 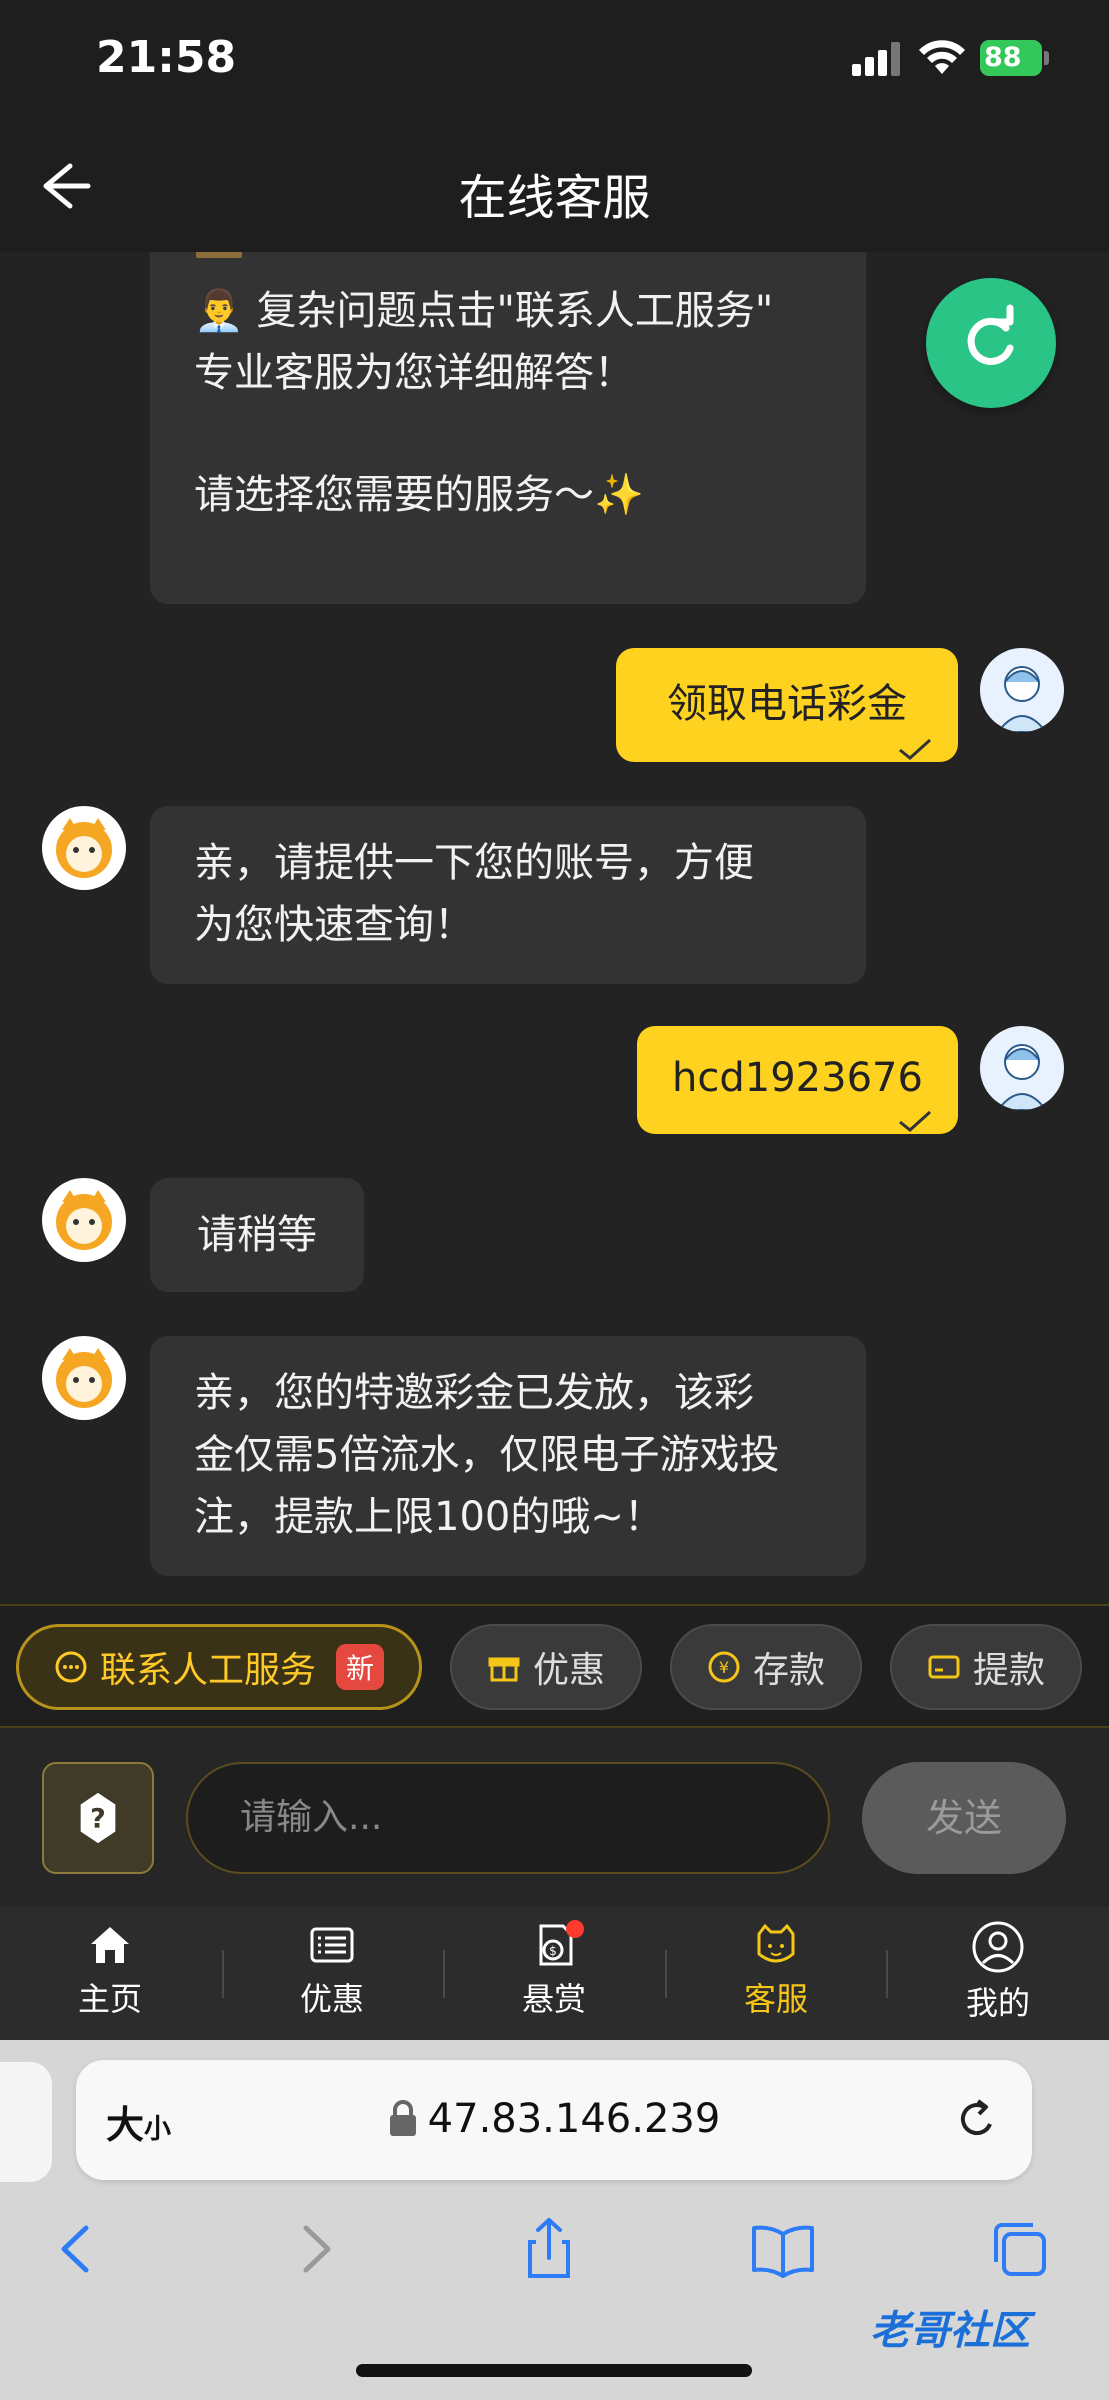 What do you see at coordinates (990, 334) in the screenshot?
I see `refresh-icon` at bounding box center [990, 334].